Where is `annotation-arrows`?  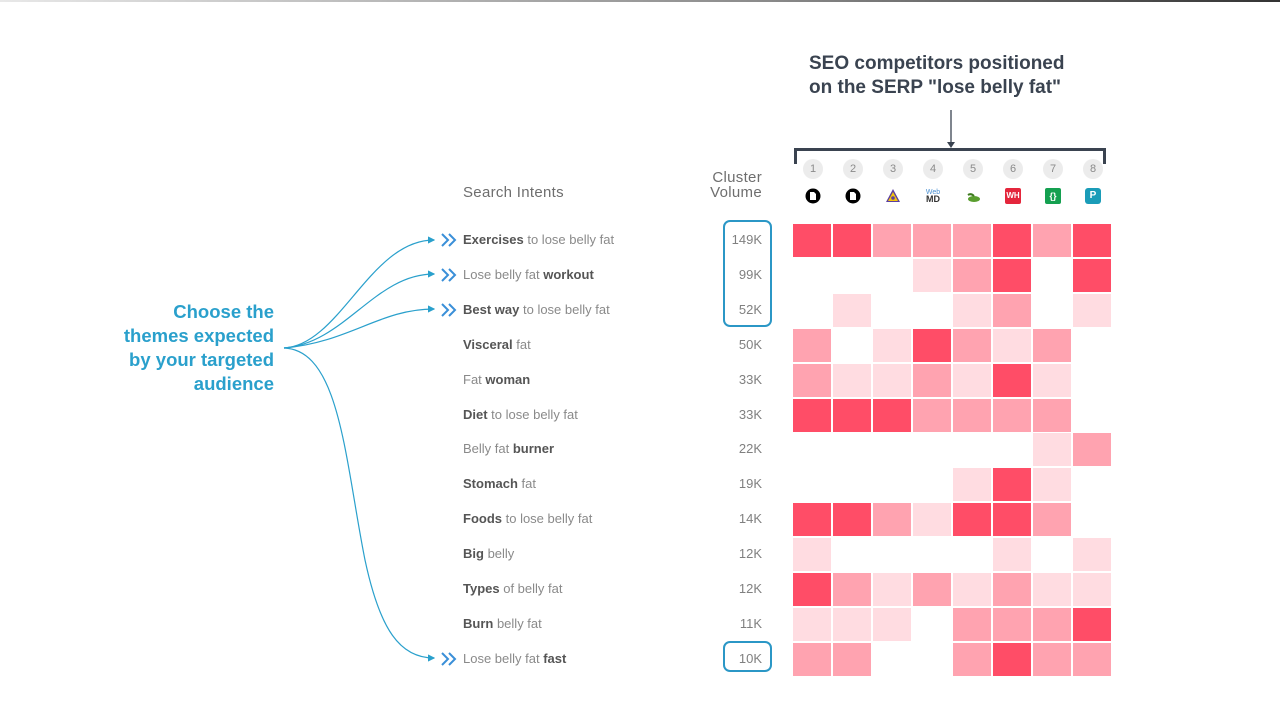 annotation-arrows is located at coordinates (359, 449).